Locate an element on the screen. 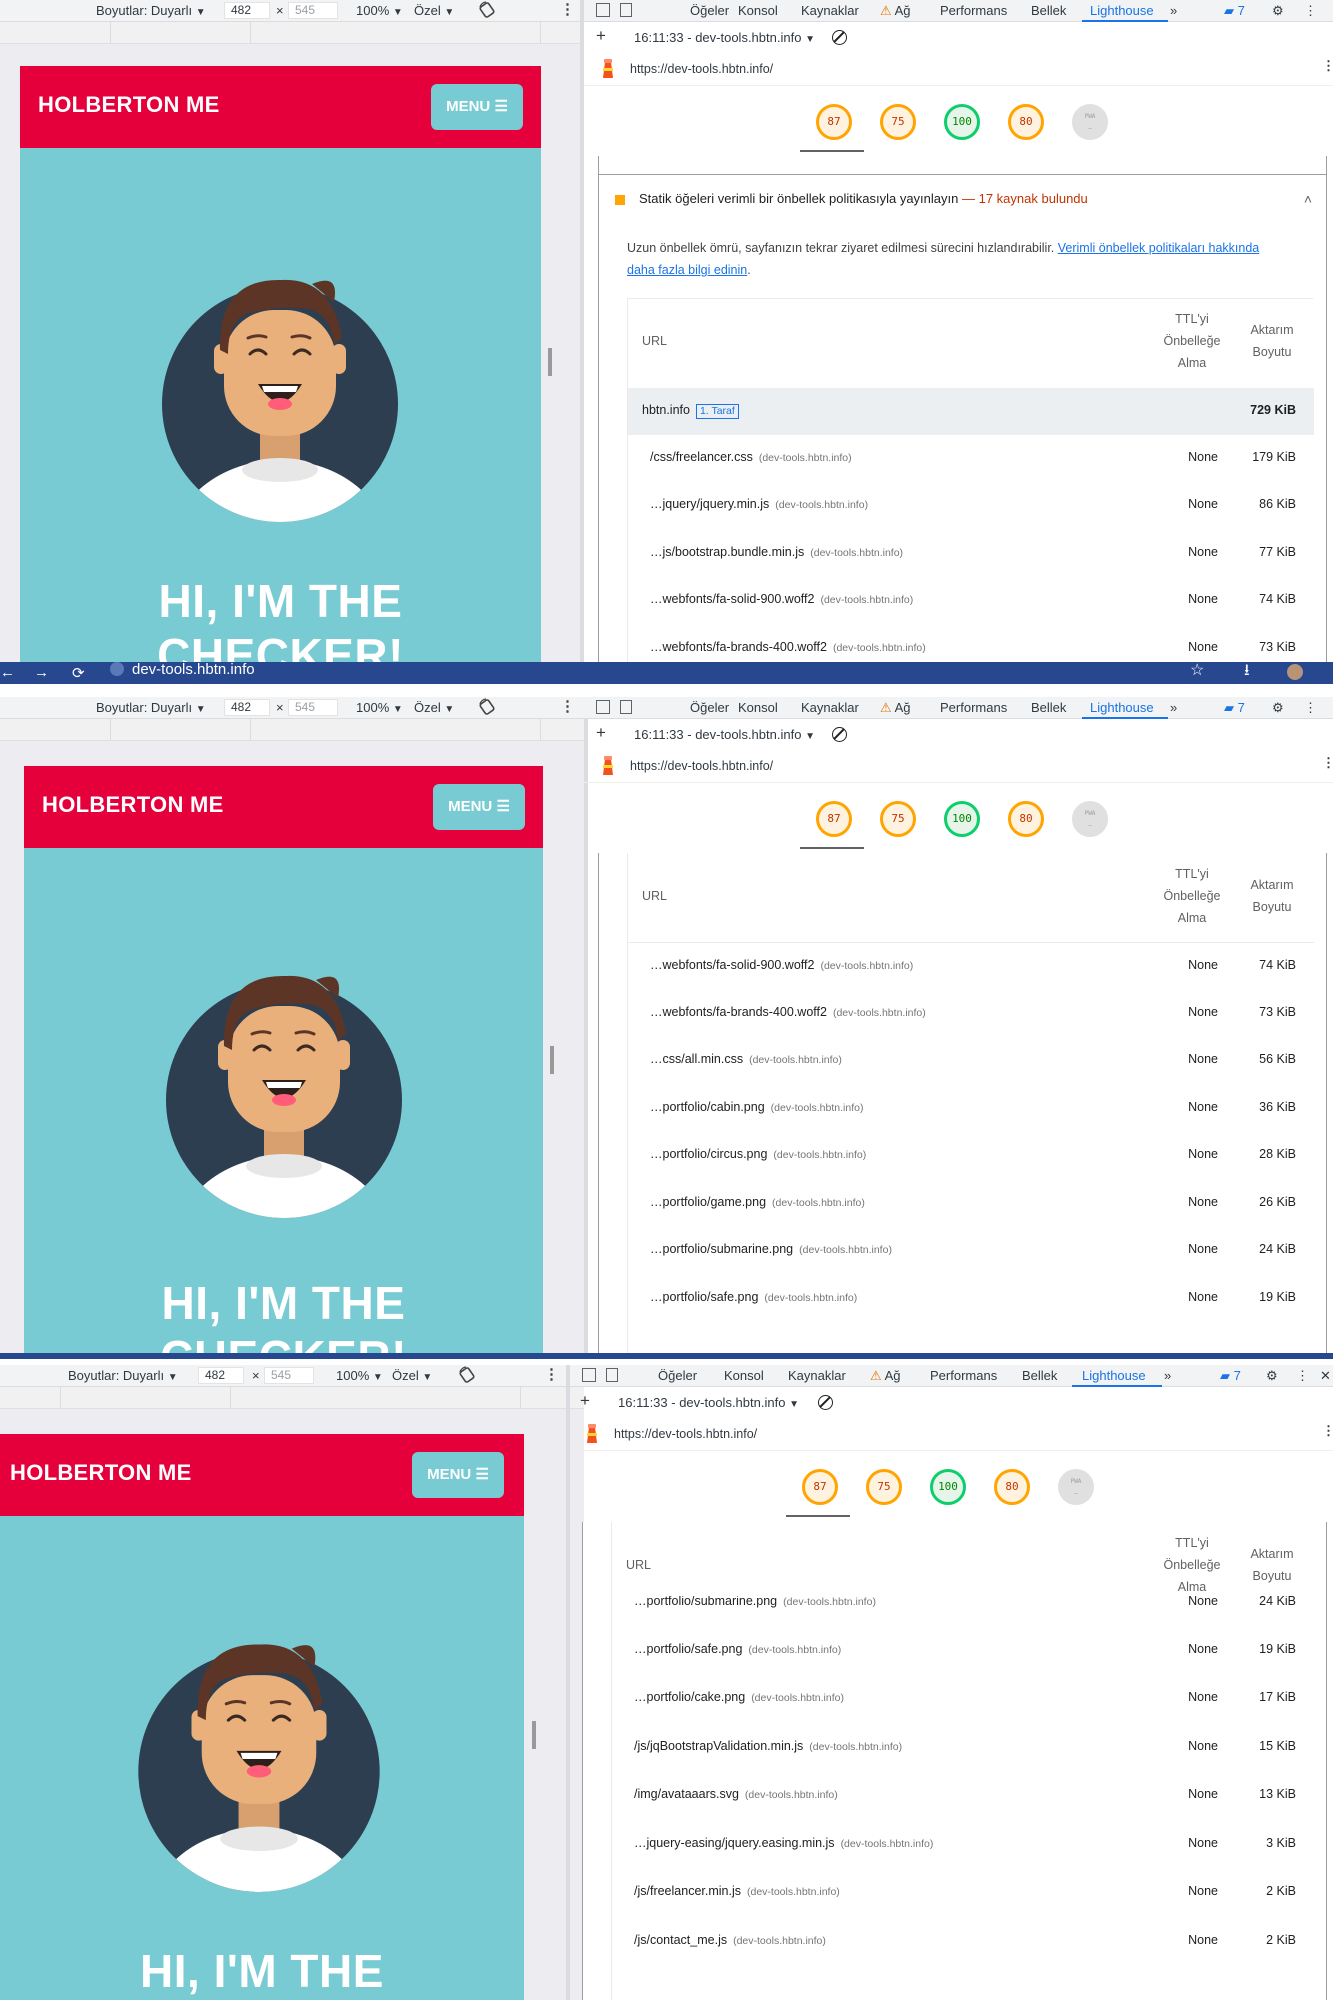  bookmark-star-icon: ☆ is located at coordinates (1197, 671).